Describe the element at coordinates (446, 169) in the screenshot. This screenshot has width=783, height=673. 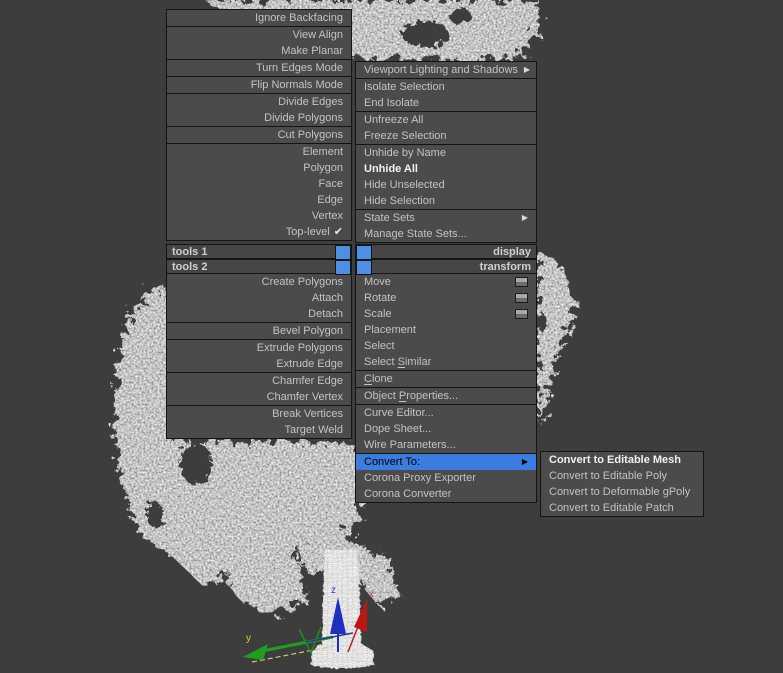
I see `menu-item-unhide-all: Unhide All` at that location.